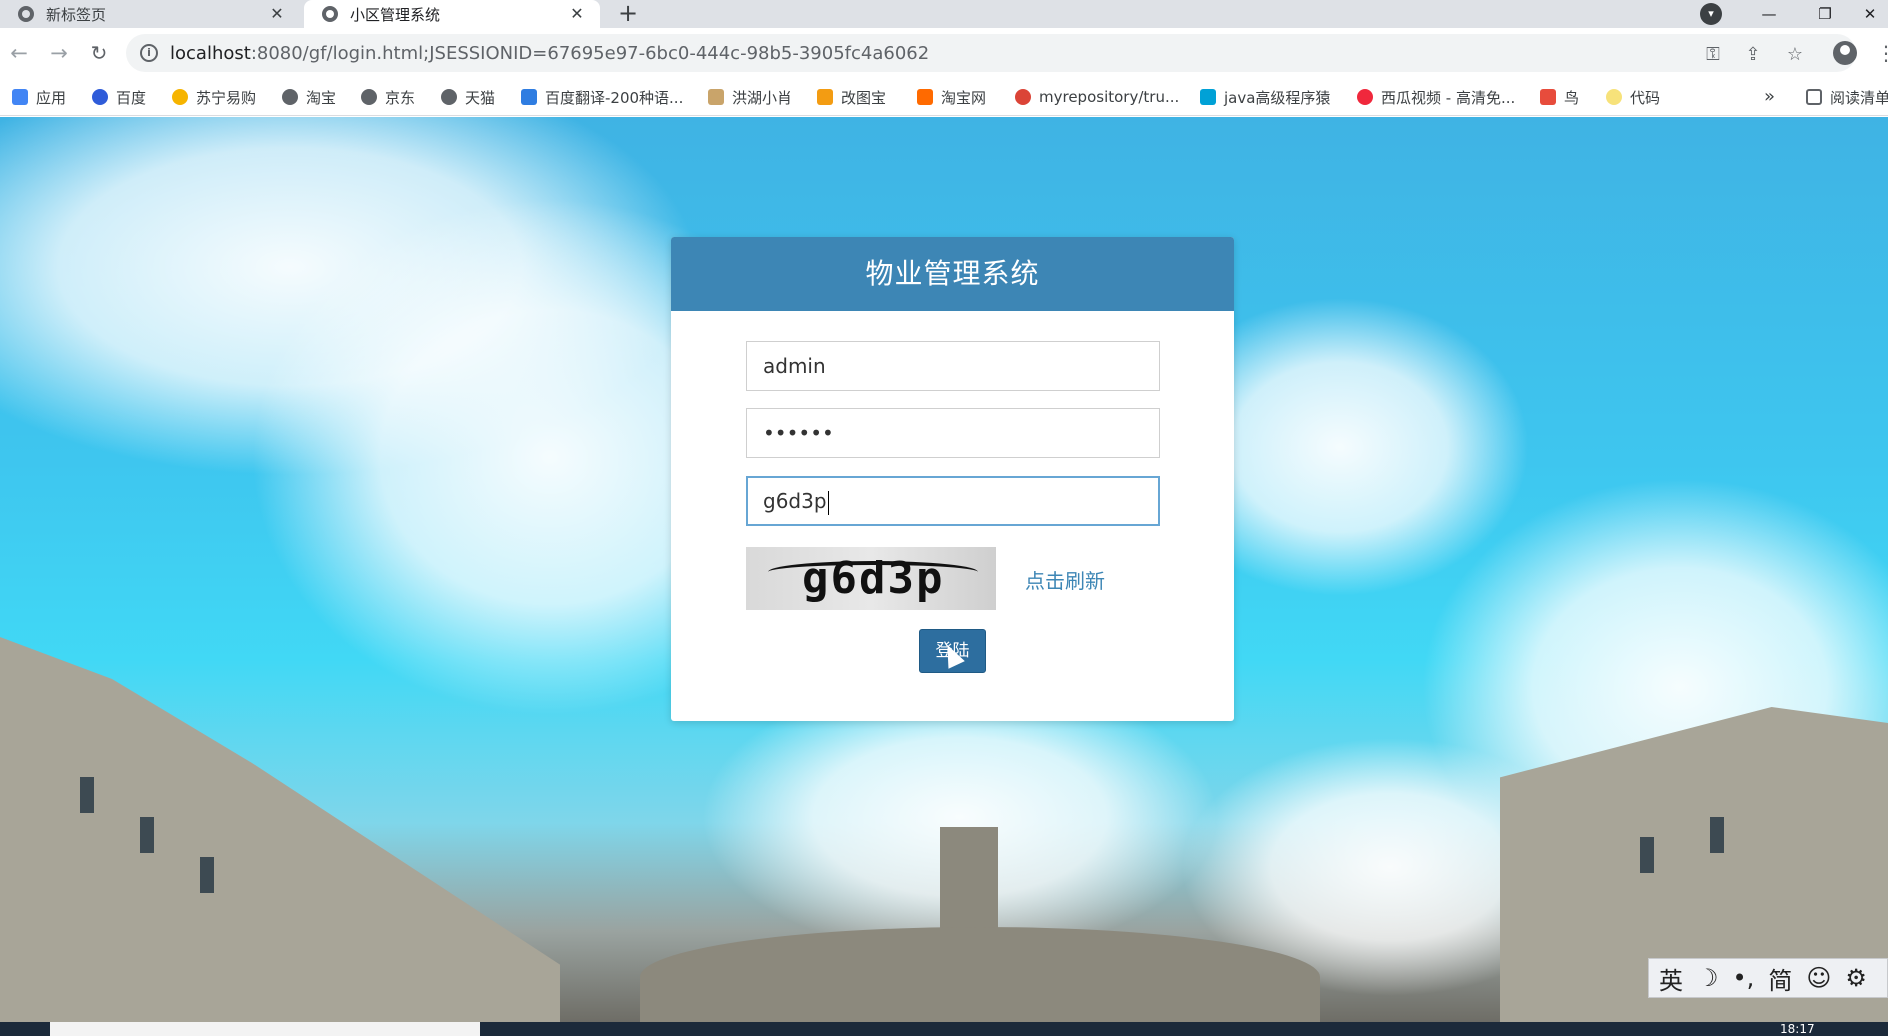  I want to click on center-building, so click(980, 974).